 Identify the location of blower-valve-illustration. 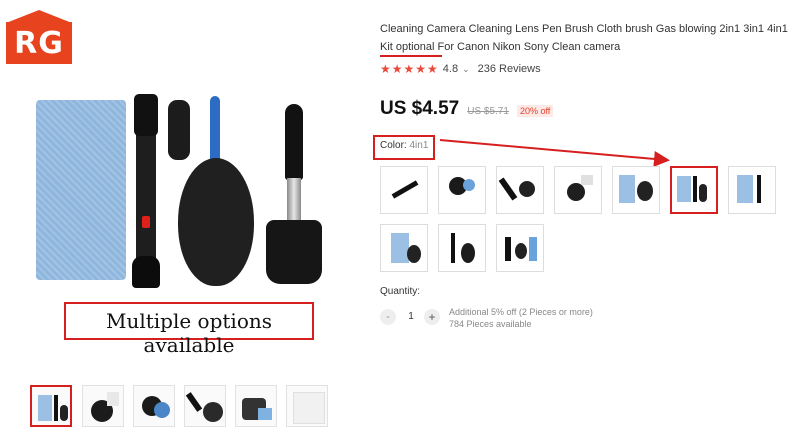
(179, 130).